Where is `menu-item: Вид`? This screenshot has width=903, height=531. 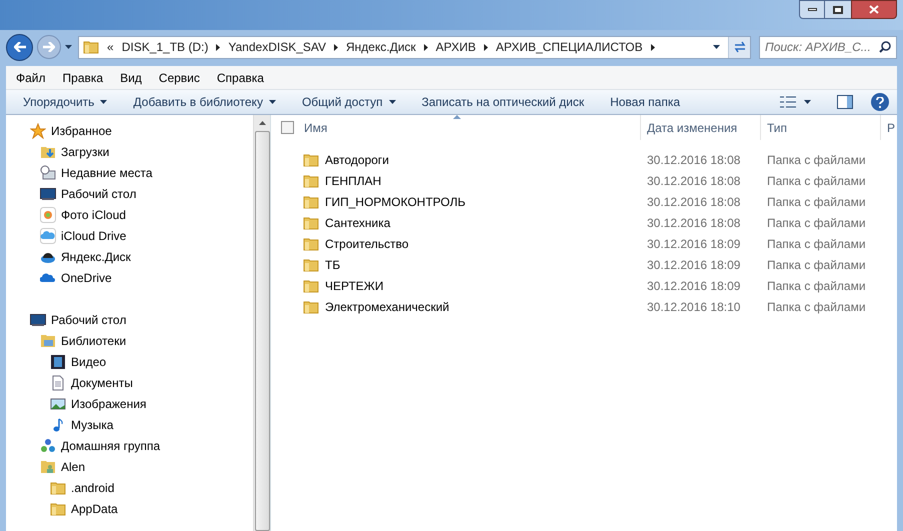
menu-item: Вид is located at coordinates (131, 77).